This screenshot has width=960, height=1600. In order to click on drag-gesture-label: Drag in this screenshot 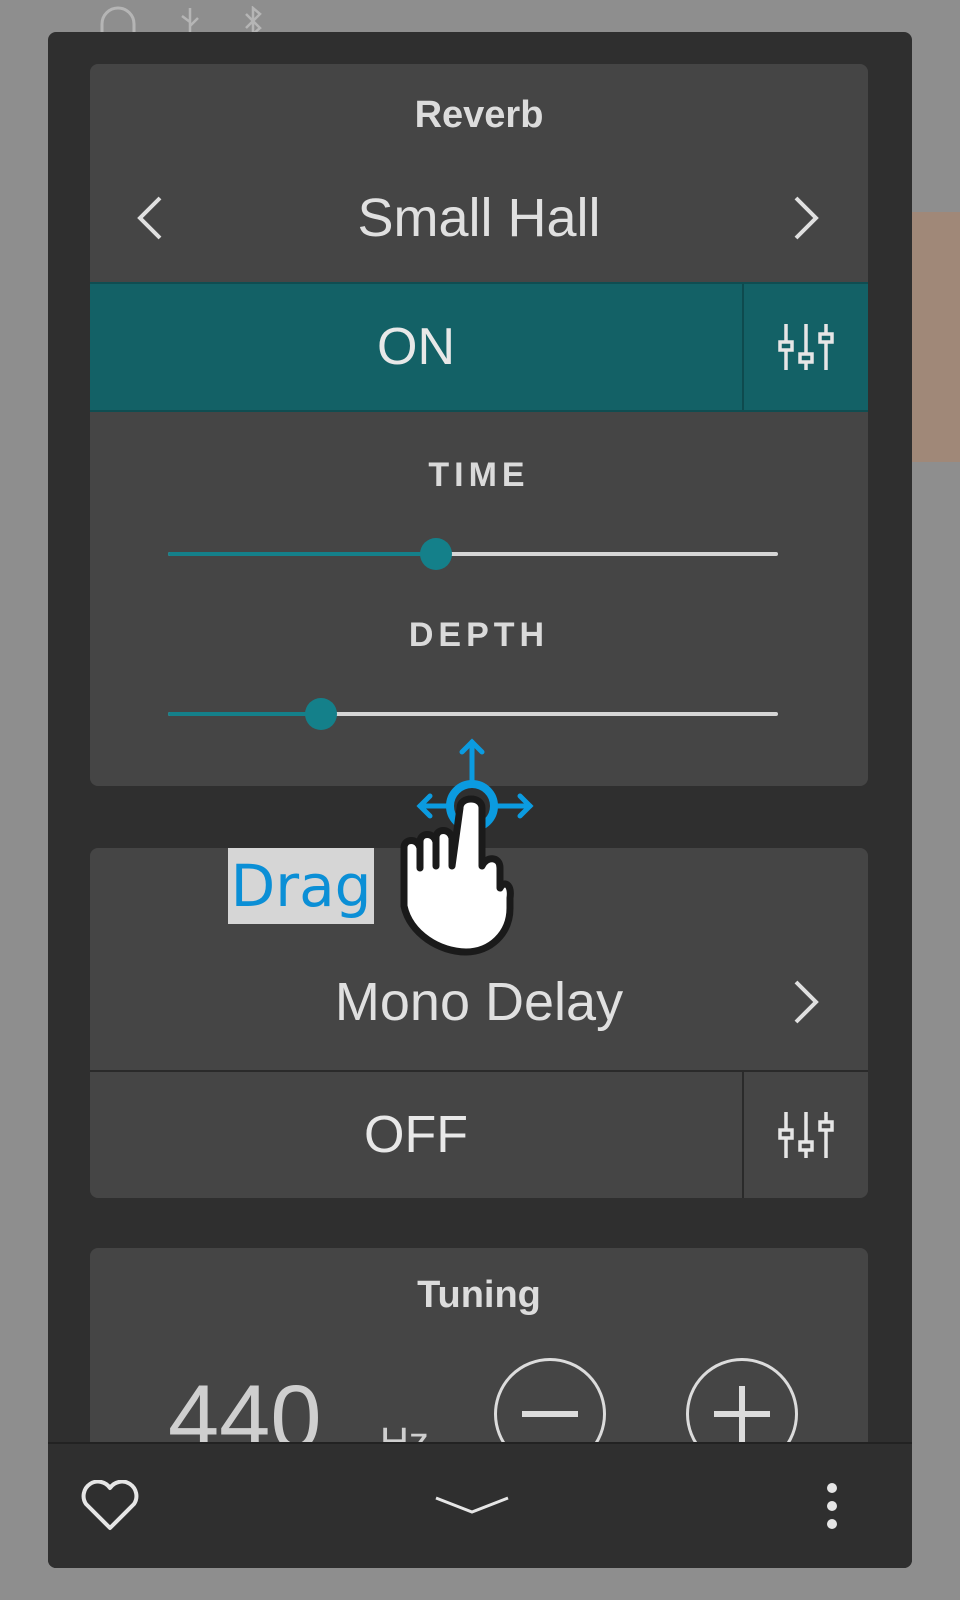, I will do `click(301, 886)`.